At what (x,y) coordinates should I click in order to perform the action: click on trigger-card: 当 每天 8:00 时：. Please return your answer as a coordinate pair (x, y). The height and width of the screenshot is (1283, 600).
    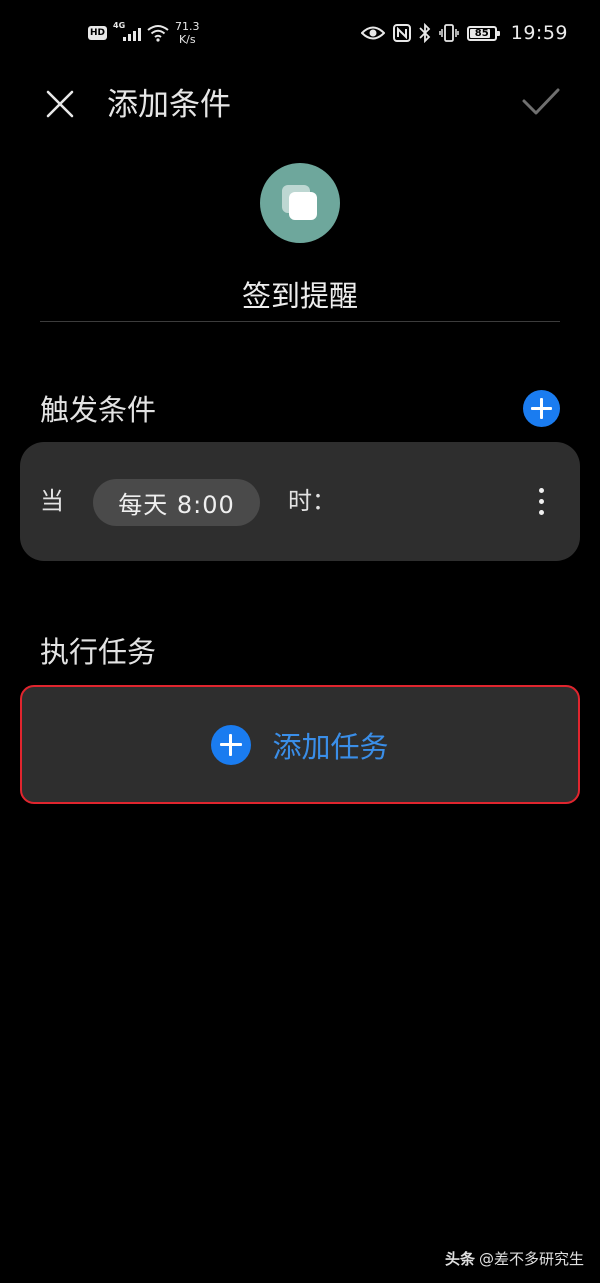
    Looking at the image, I should click on (300, 501).